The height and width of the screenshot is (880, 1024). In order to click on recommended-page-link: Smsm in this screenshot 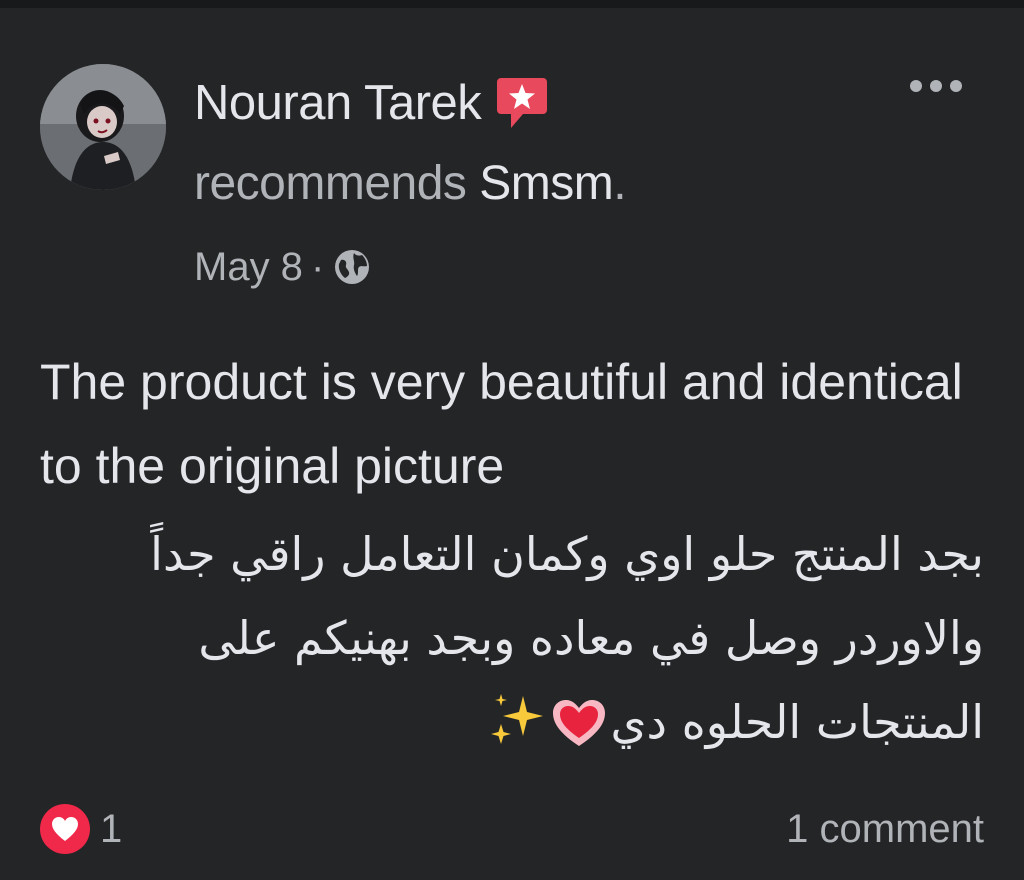, I will do `click(546, 183)`.